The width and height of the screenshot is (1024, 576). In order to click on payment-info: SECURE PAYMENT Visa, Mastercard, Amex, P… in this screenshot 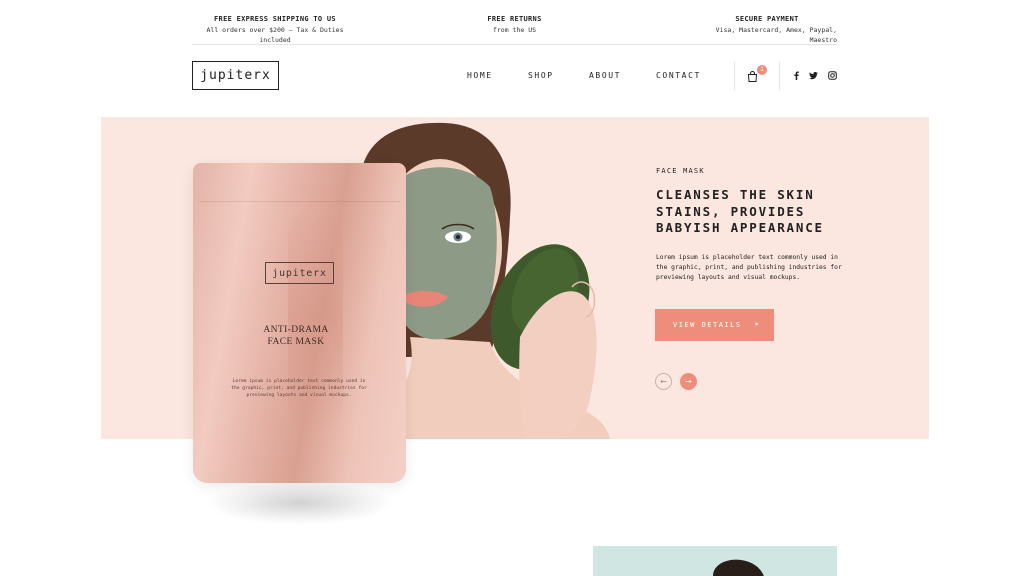, I will do `click(762, 29)`.